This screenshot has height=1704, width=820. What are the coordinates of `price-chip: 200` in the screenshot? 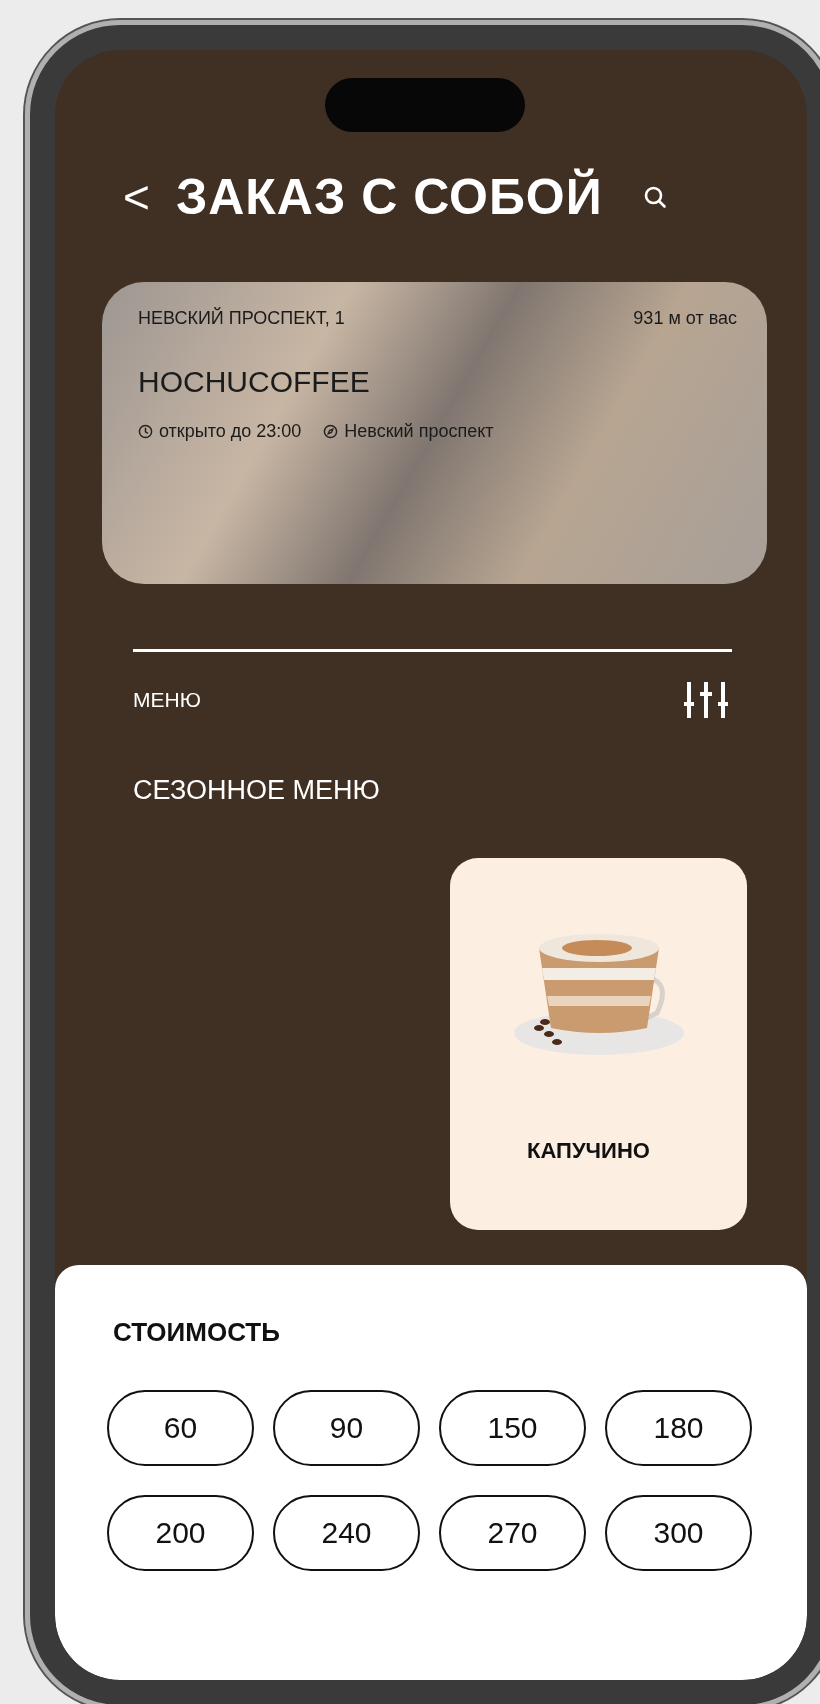 It's located at (180, 1533).